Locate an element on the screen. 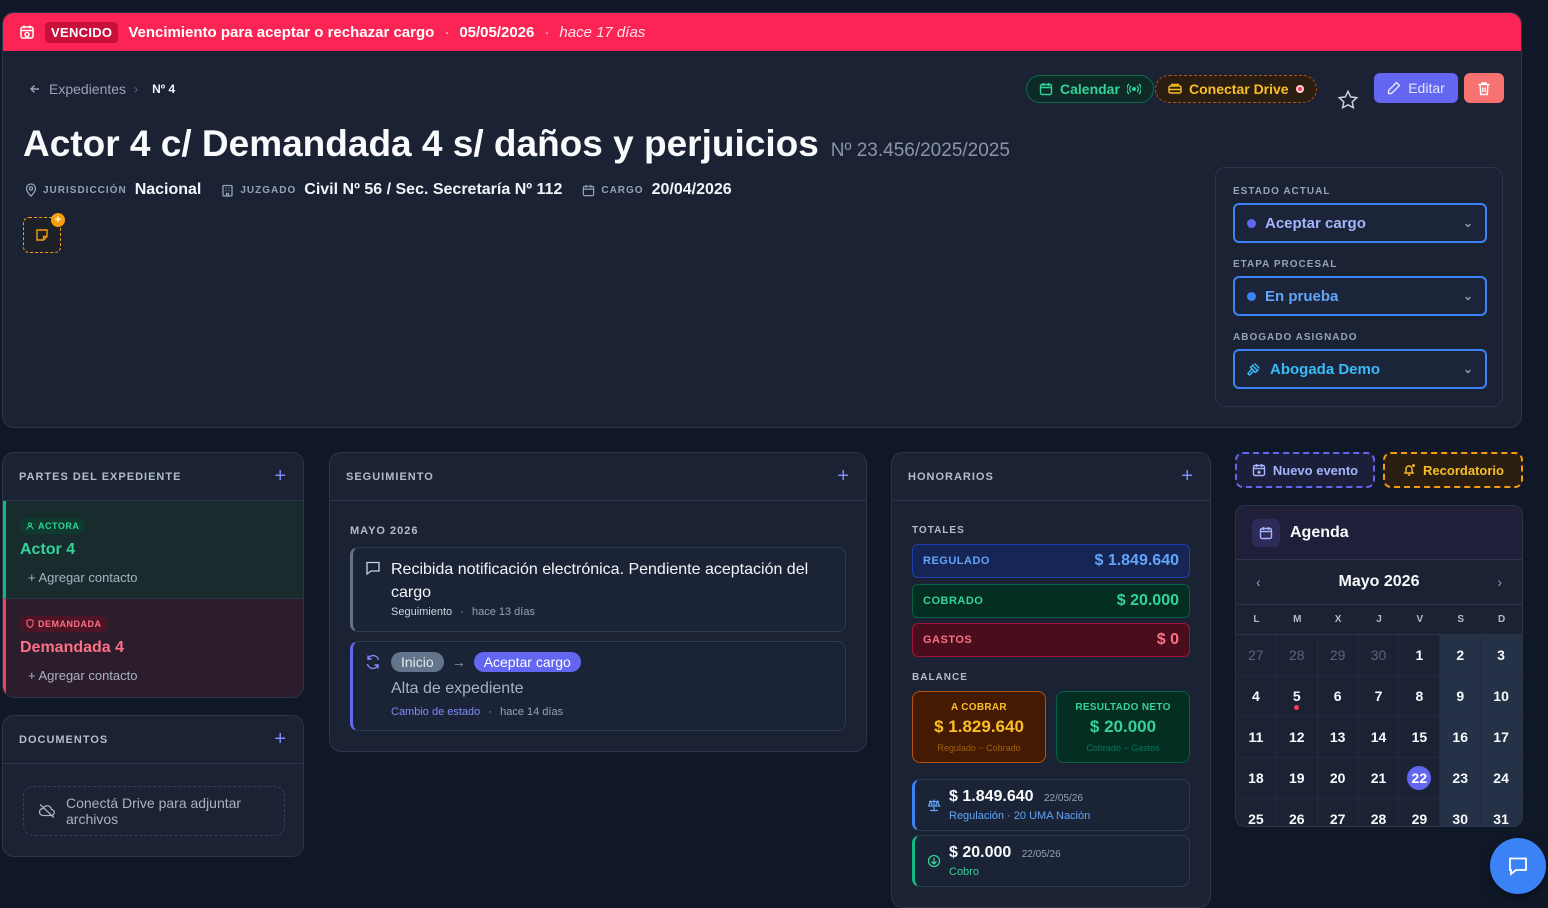 Image resolution: width=1548 pixels, height=908 pixels. calendar-day: 23 is located at coordinates (1461, 778).